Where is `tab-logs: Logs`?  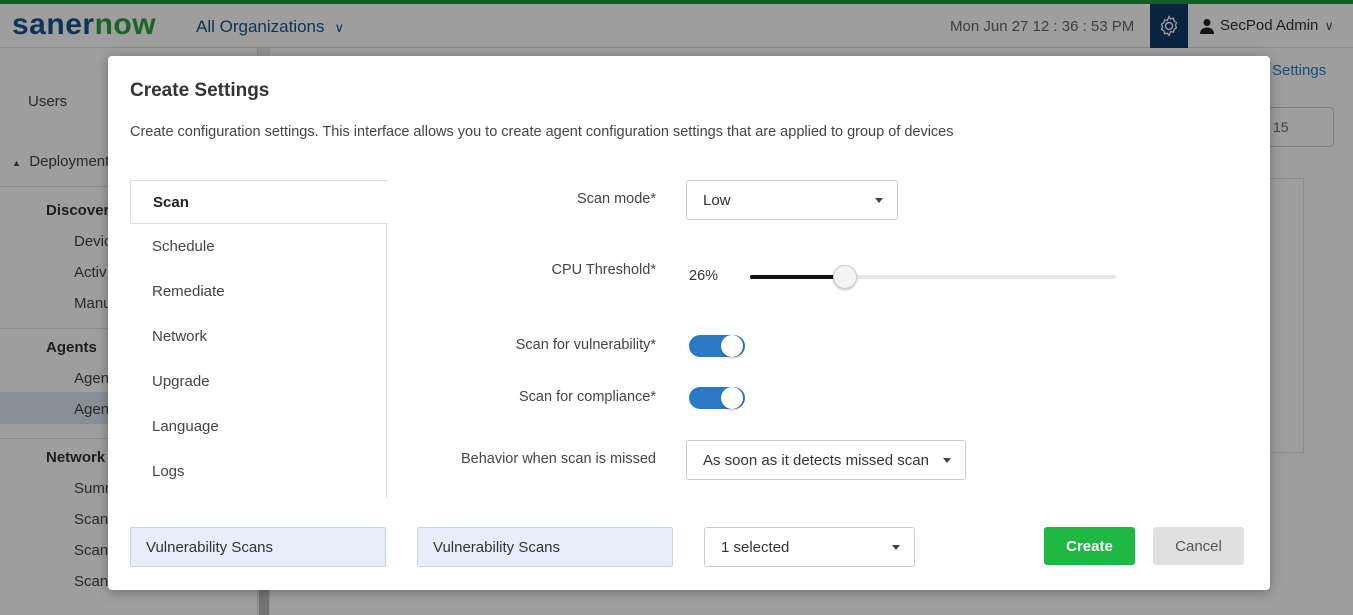
tab-logs: Logs is located at coordinates (258, 472).